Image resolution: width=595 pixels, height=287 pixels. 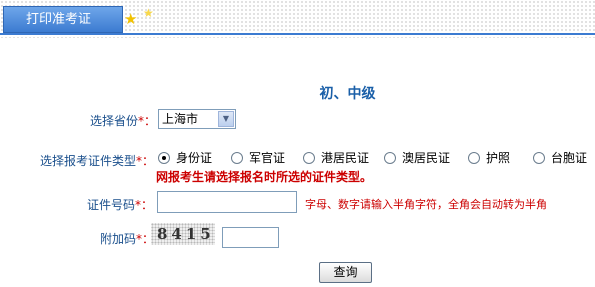 I want to click on tab-underline, so click(x=297, y=34).